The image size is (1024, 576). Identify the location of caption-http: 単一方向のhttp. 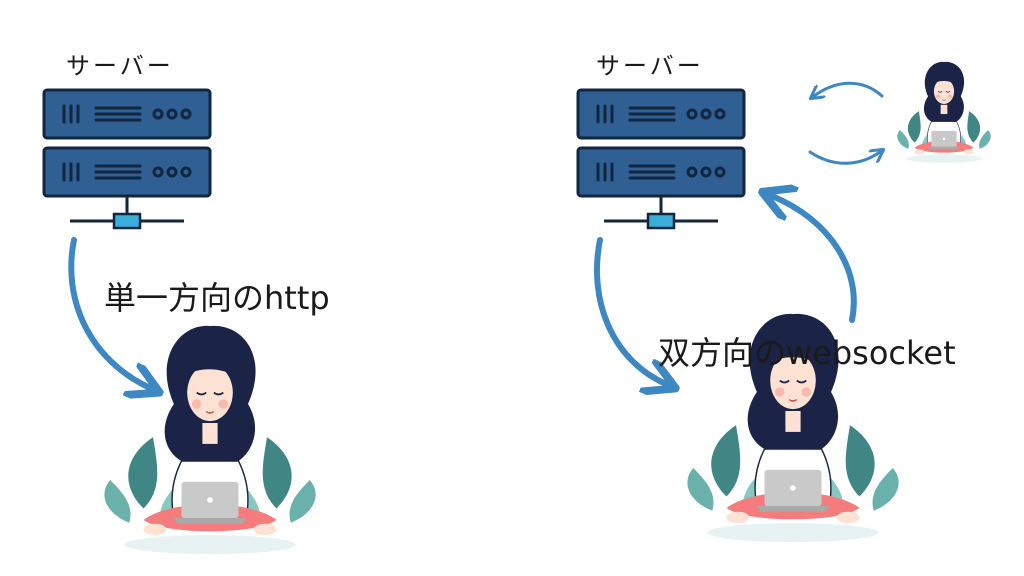
(217, 298).